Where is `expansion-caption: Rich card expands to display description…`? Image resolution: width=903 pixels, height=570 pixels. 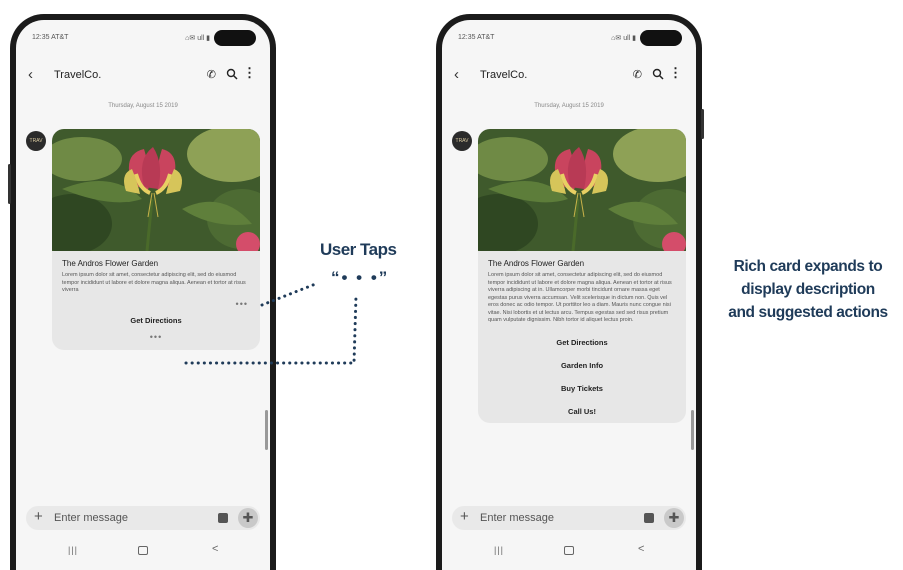
expansion-caption: Rich card expands to display description… is located at coordinates (808, 289).